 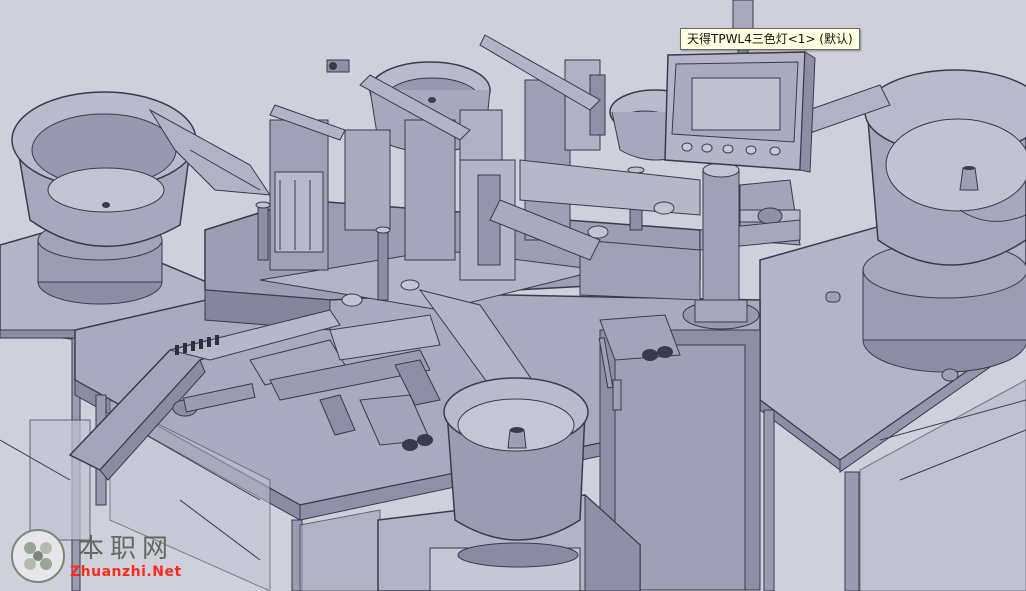 What do you see at coordinates (338, 66) in the screenshot?
I see `small-part` at bounding box center [338, 66].